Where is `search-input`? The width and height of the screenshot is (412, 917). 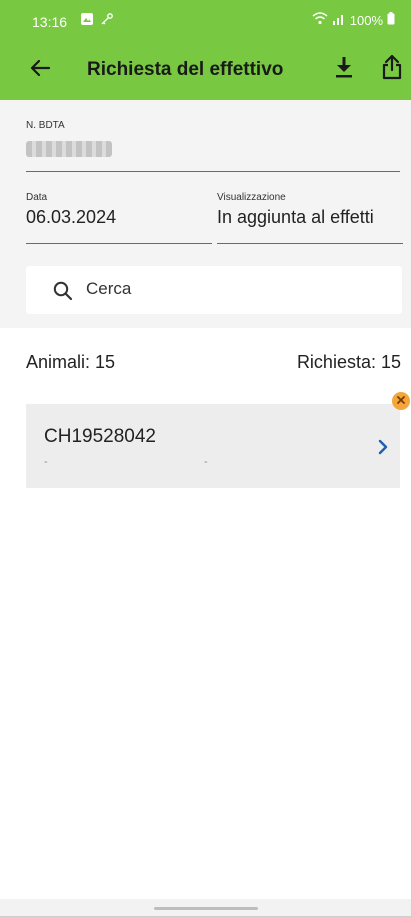
search-input is located at coordinates (231, 289).